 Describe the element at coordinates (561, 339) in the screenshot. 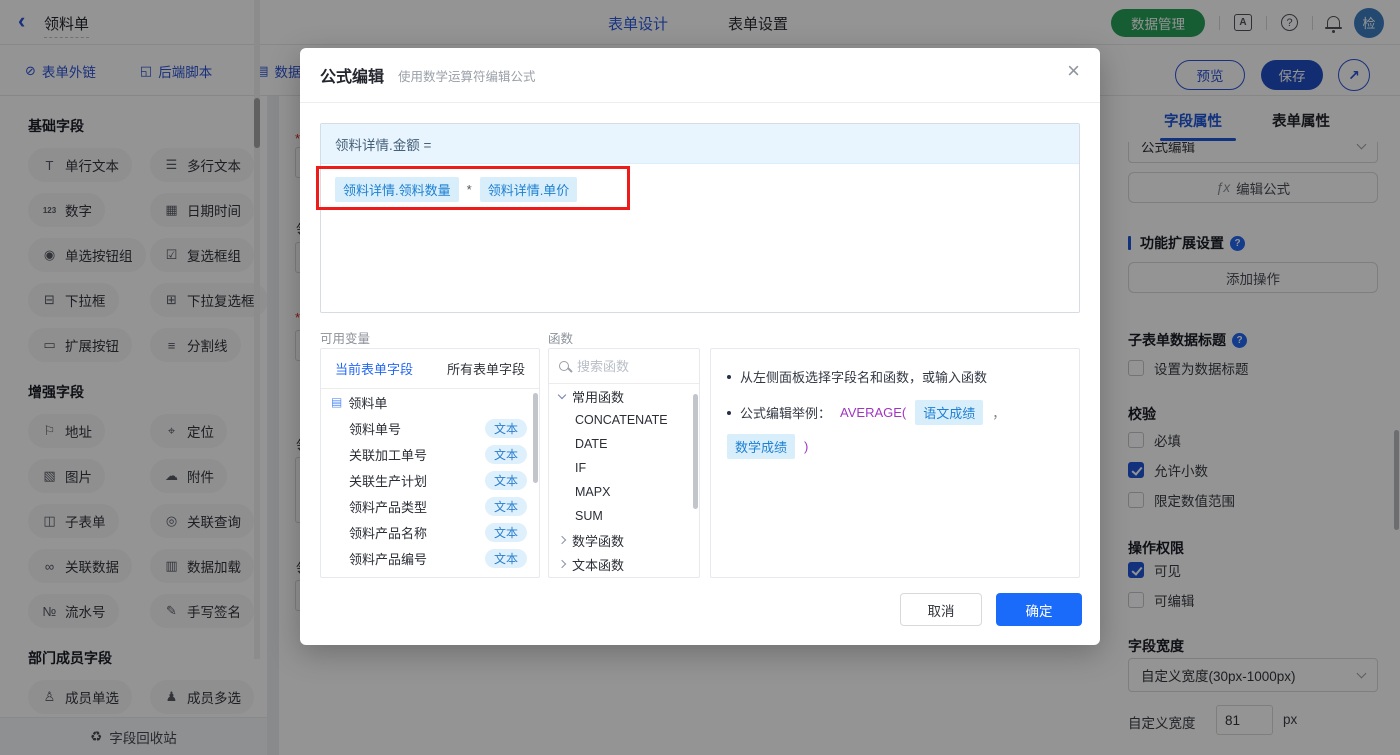

I see `functions-section-label: 函数` at that location.